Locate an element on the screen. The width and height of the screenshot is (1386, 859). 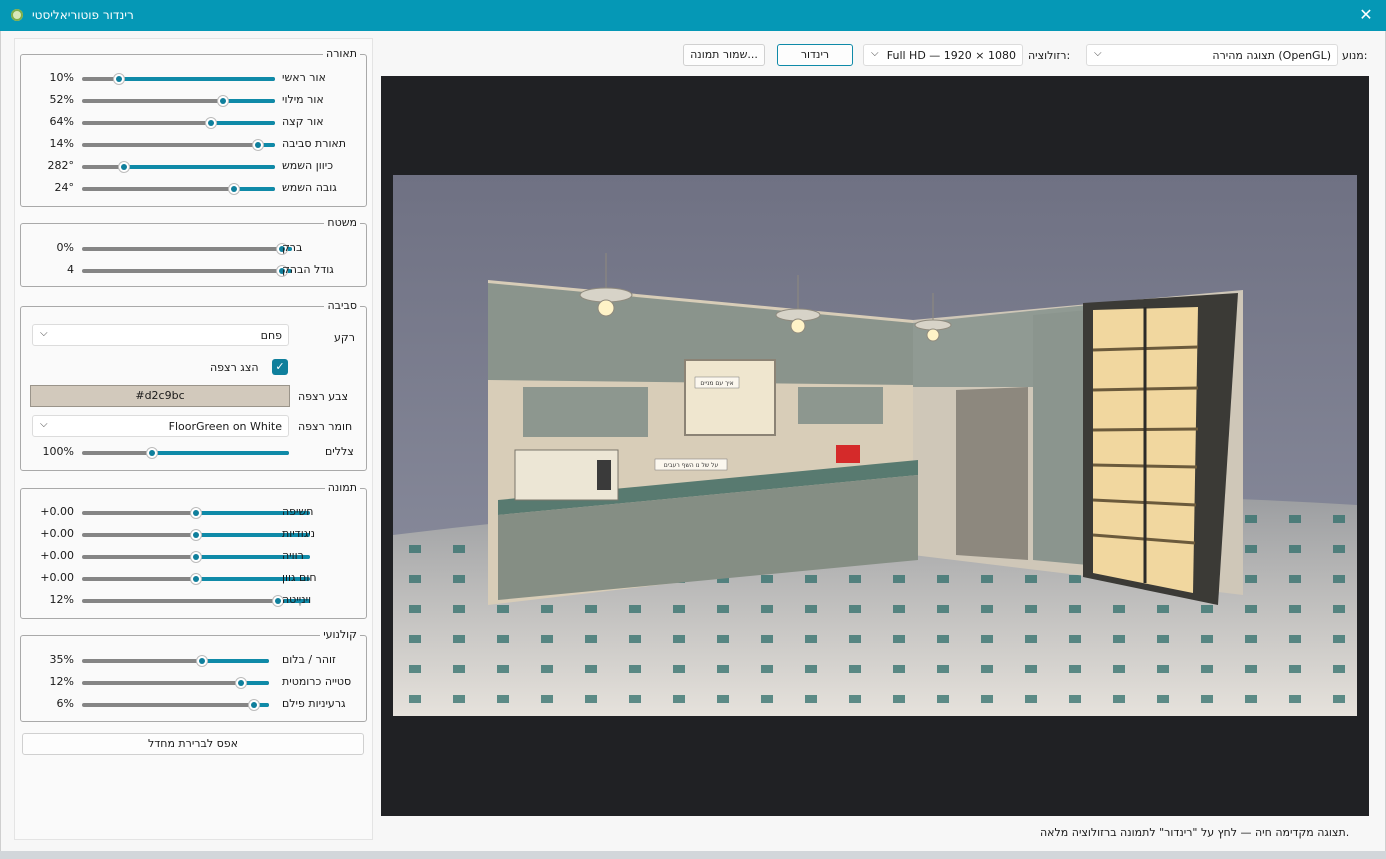
slider-value: 6% is located at coordinates (65, 703).